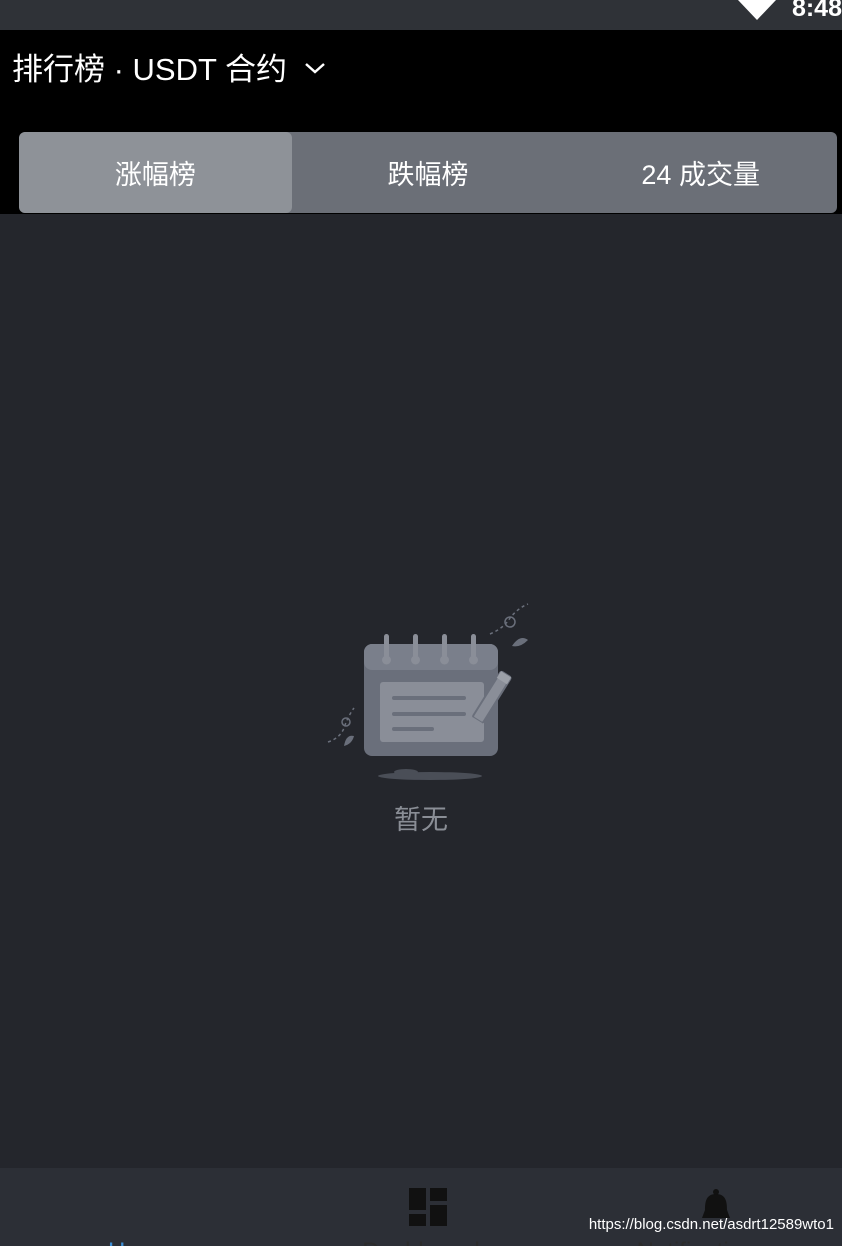  What do you see at coordinates (711, 1224) in the screenshot?
I see `watermark: https://blog.csdn.net/asdrt12589wto1` at bounding box center [711, 1224].